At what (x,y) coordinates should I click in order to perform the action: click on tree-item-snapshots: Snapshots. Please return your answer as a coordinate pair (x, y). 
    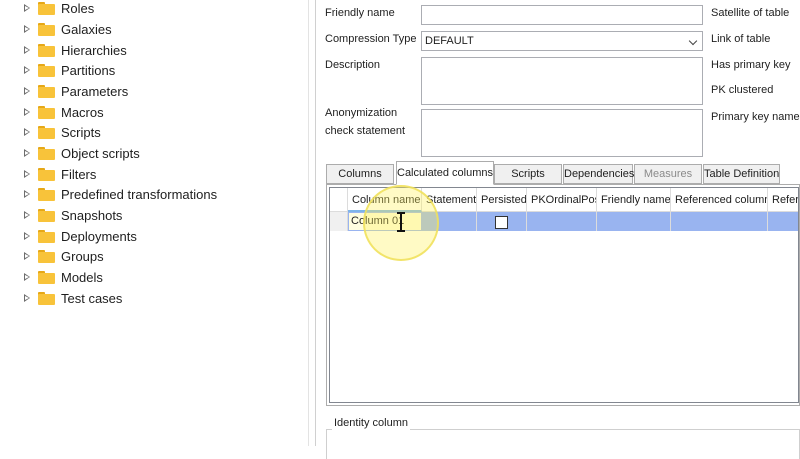
    Looking at the image, I should click on (72, 215).